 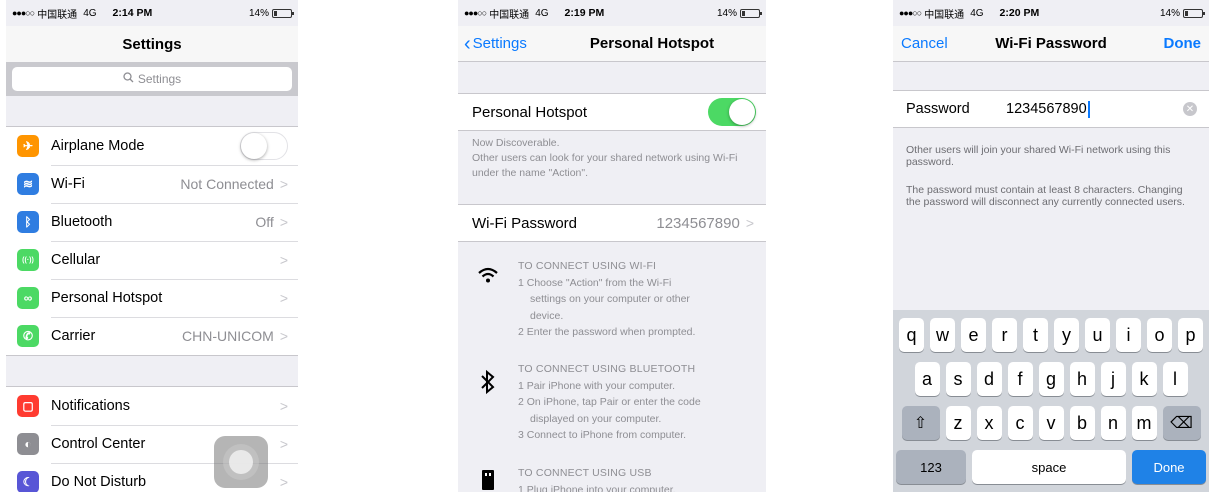 I want to click on key-x: x, so click(x=989, y=423).